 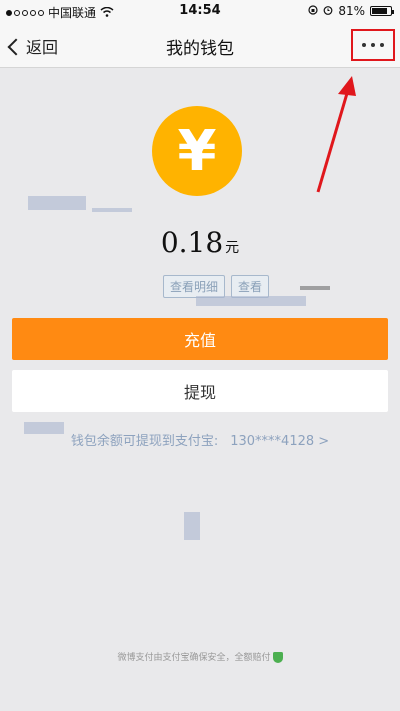 I want to click on withdraw-button: 提现, so click(x=200, y=391).